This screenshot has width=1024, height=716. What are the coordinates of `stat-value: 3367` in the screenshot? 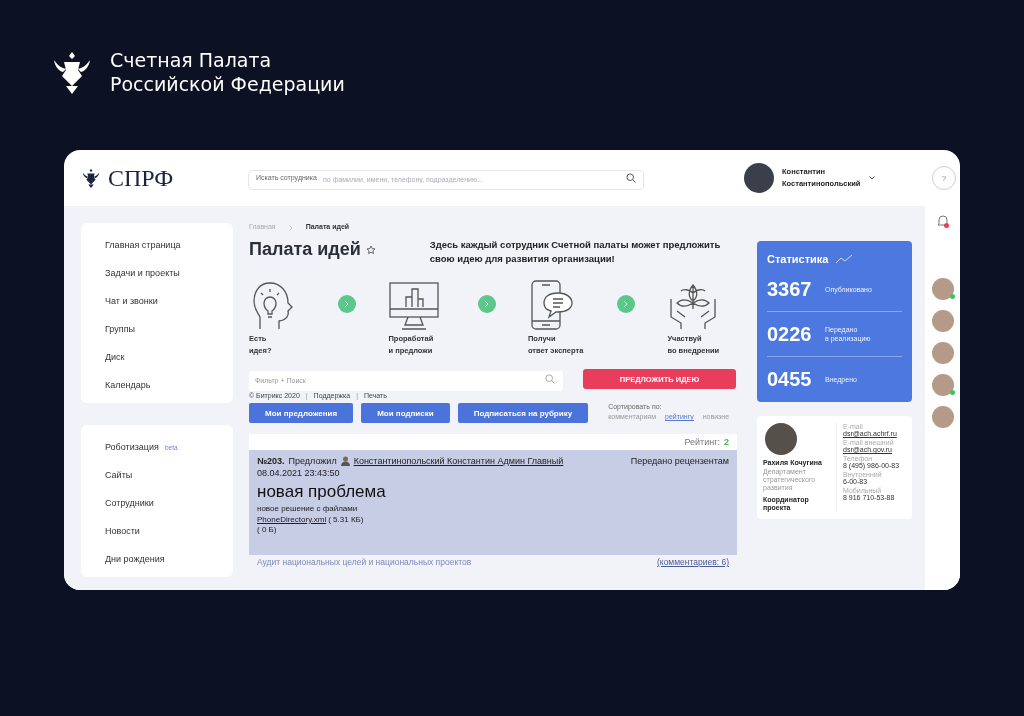 It's located at (790, 289).